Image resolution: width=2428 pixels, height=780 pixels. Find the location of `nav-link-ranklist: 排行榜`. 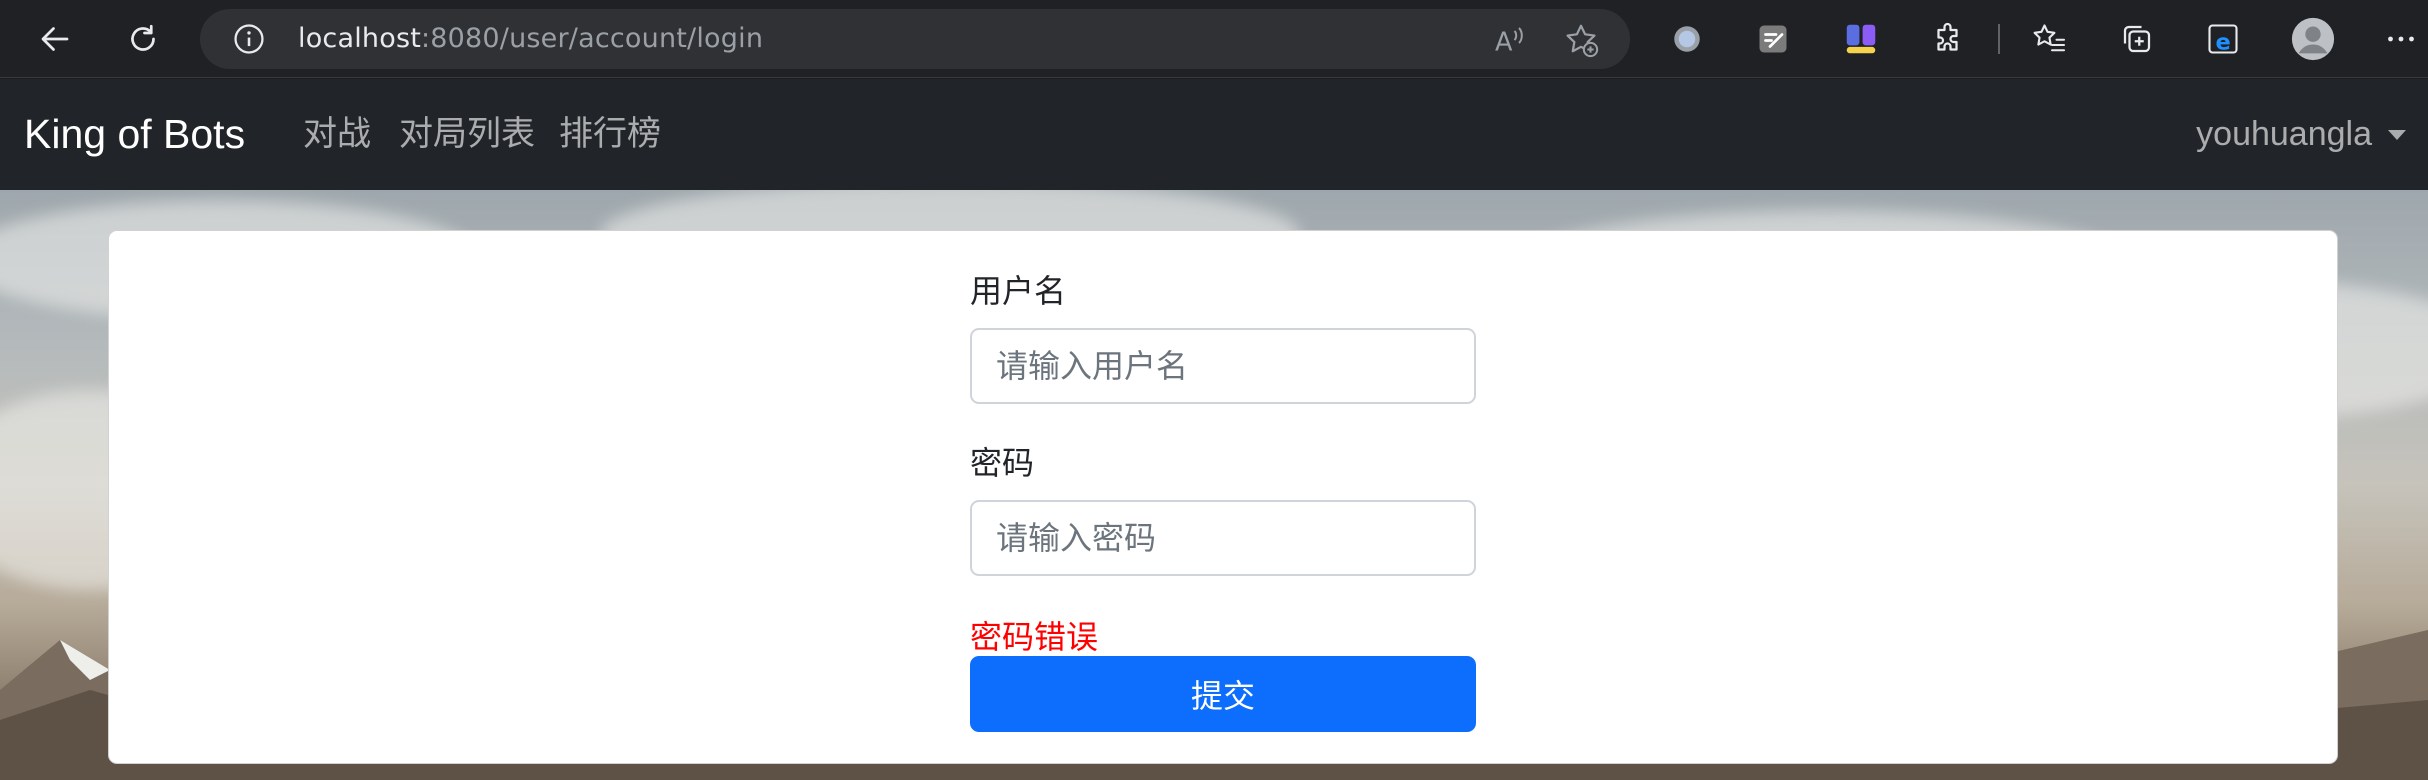

nav-link-ranklist: 排行榜 is located at coordinates (610, 134).